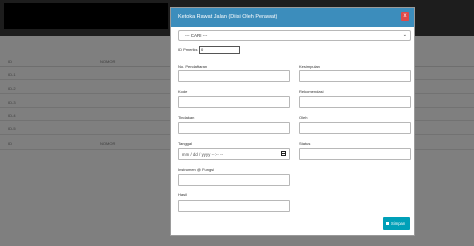  I want to click on tindakan-label: Tindakan, so click(186, 117).